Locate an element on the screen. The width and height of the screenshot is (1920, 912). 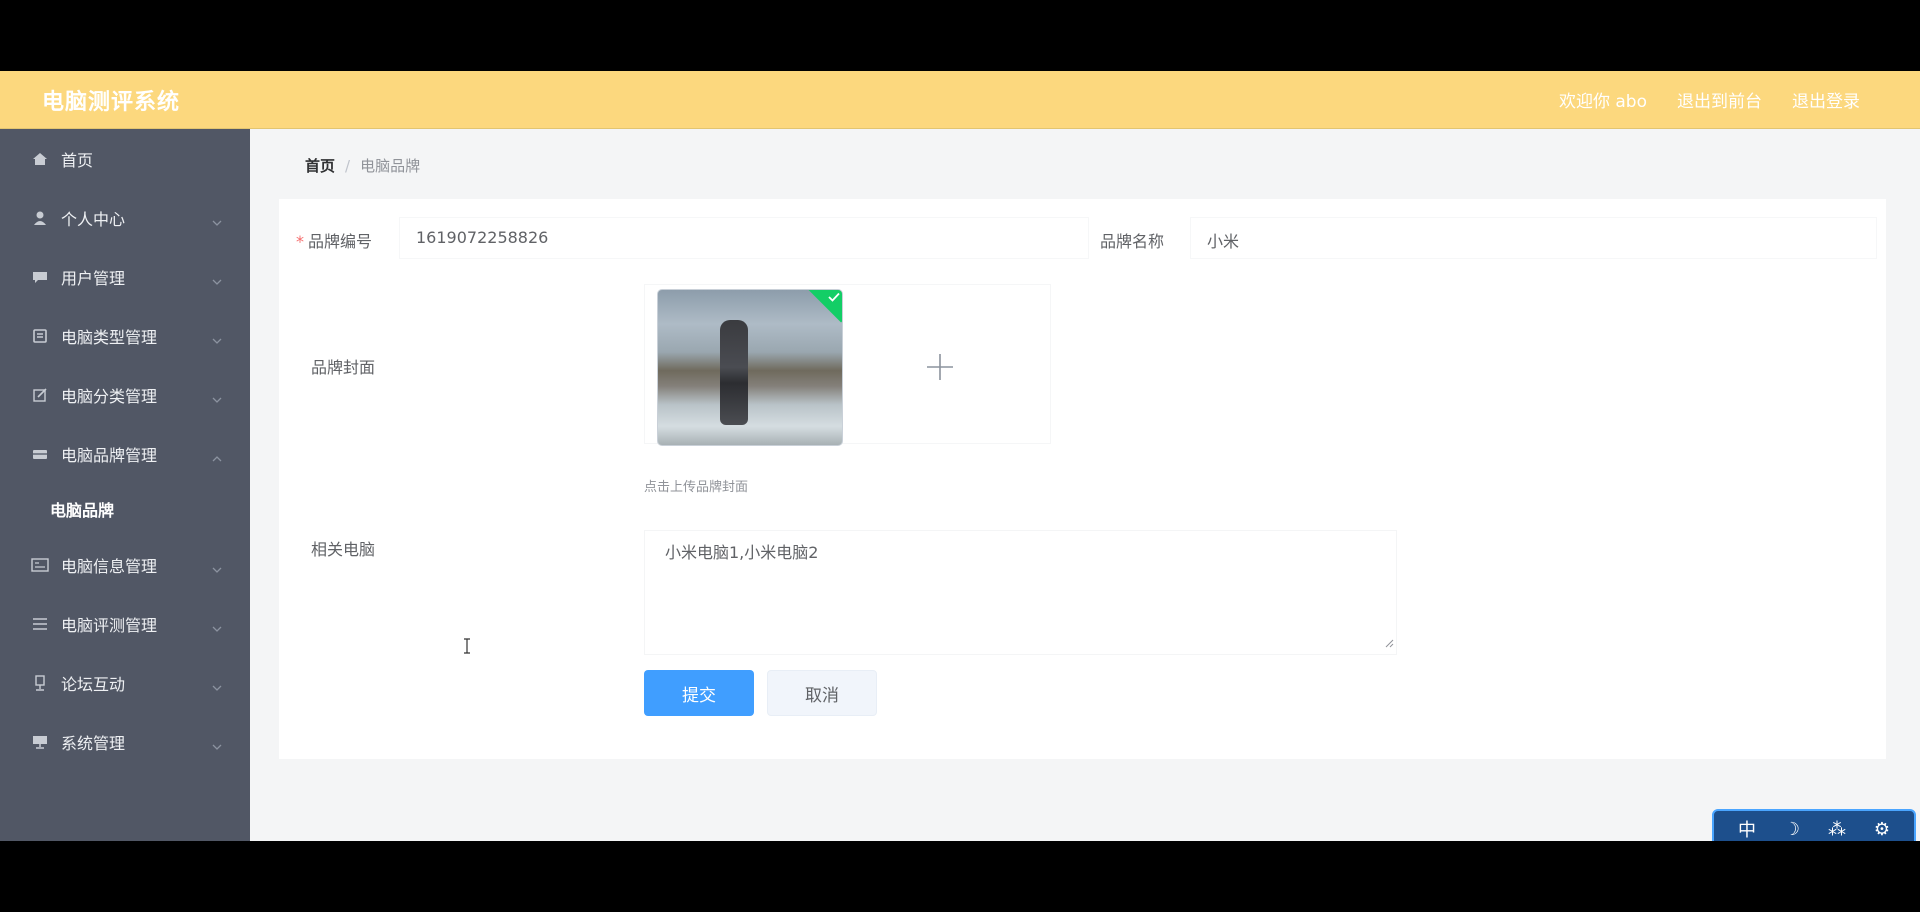
sidebar-item-label: 电脑类型管理 is located at coordinates (109, 337).